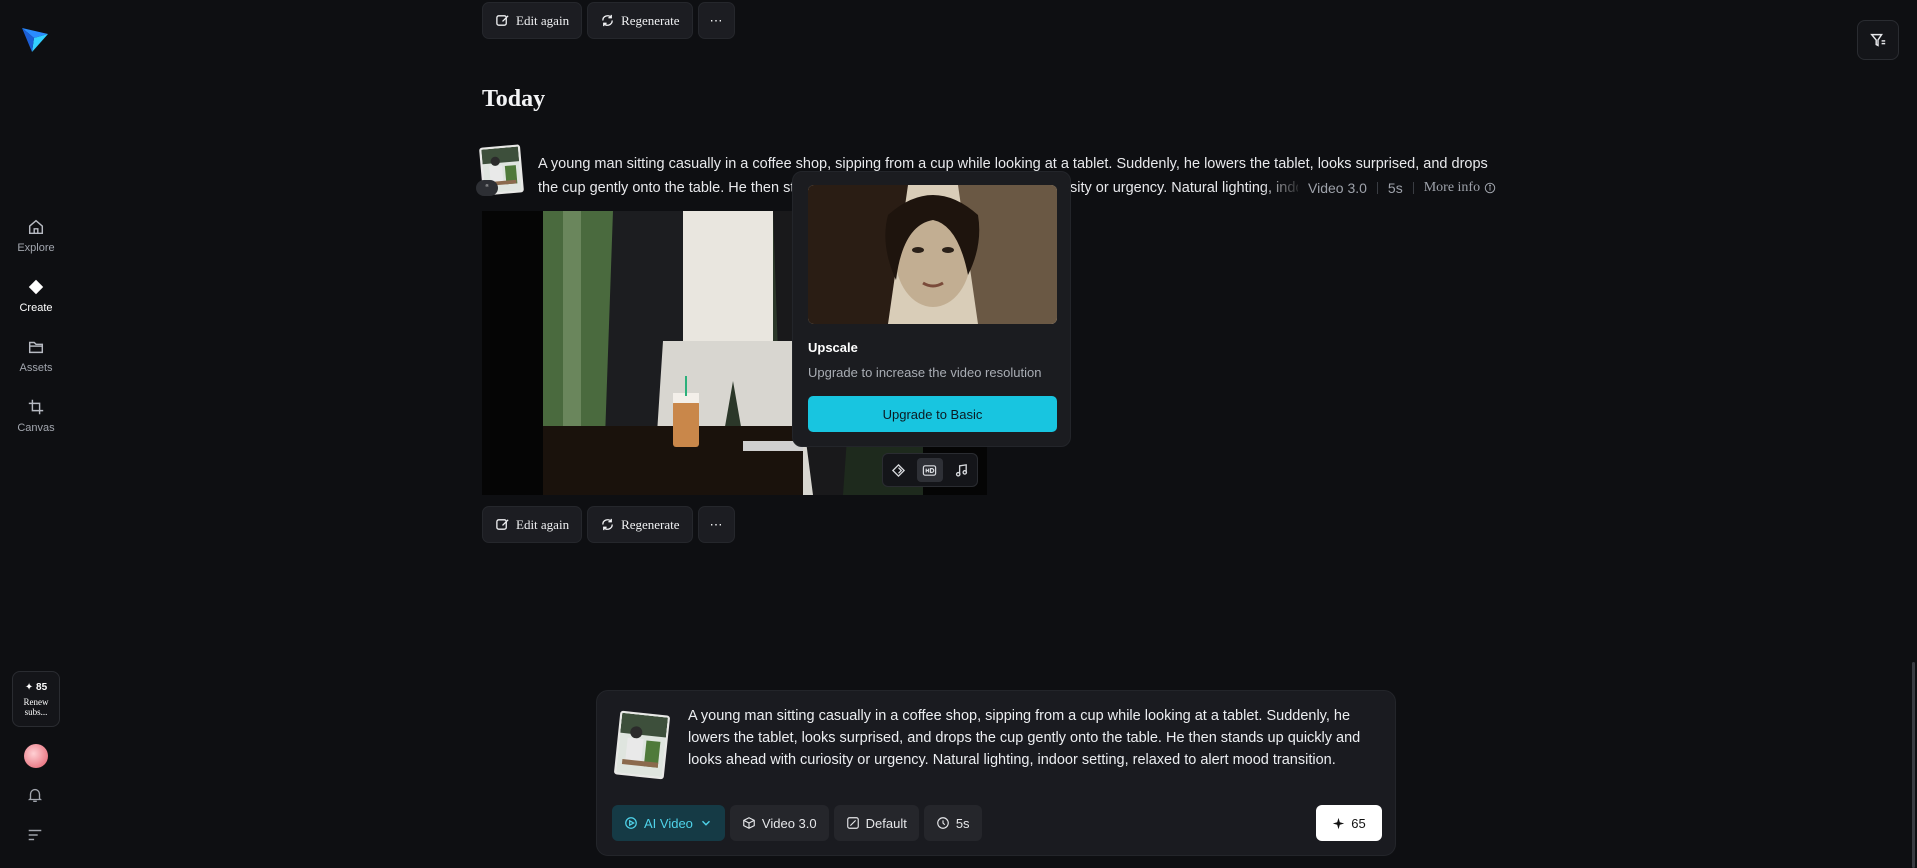  Describe the element at coordinates (36, 756) in the screenshot. I see `avatar` at that location.